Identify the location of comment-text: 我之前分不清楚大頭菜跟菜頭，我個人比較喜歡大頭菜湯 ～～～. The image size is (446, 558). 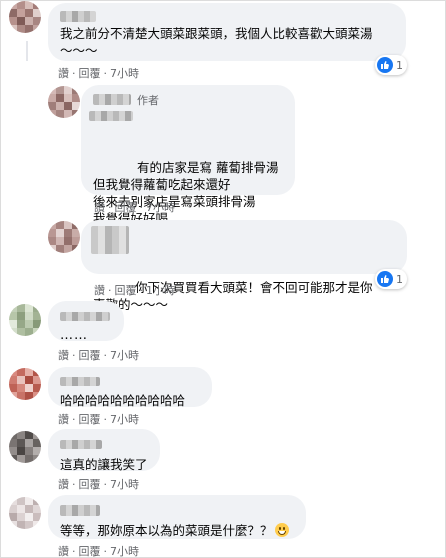
(216, 42).